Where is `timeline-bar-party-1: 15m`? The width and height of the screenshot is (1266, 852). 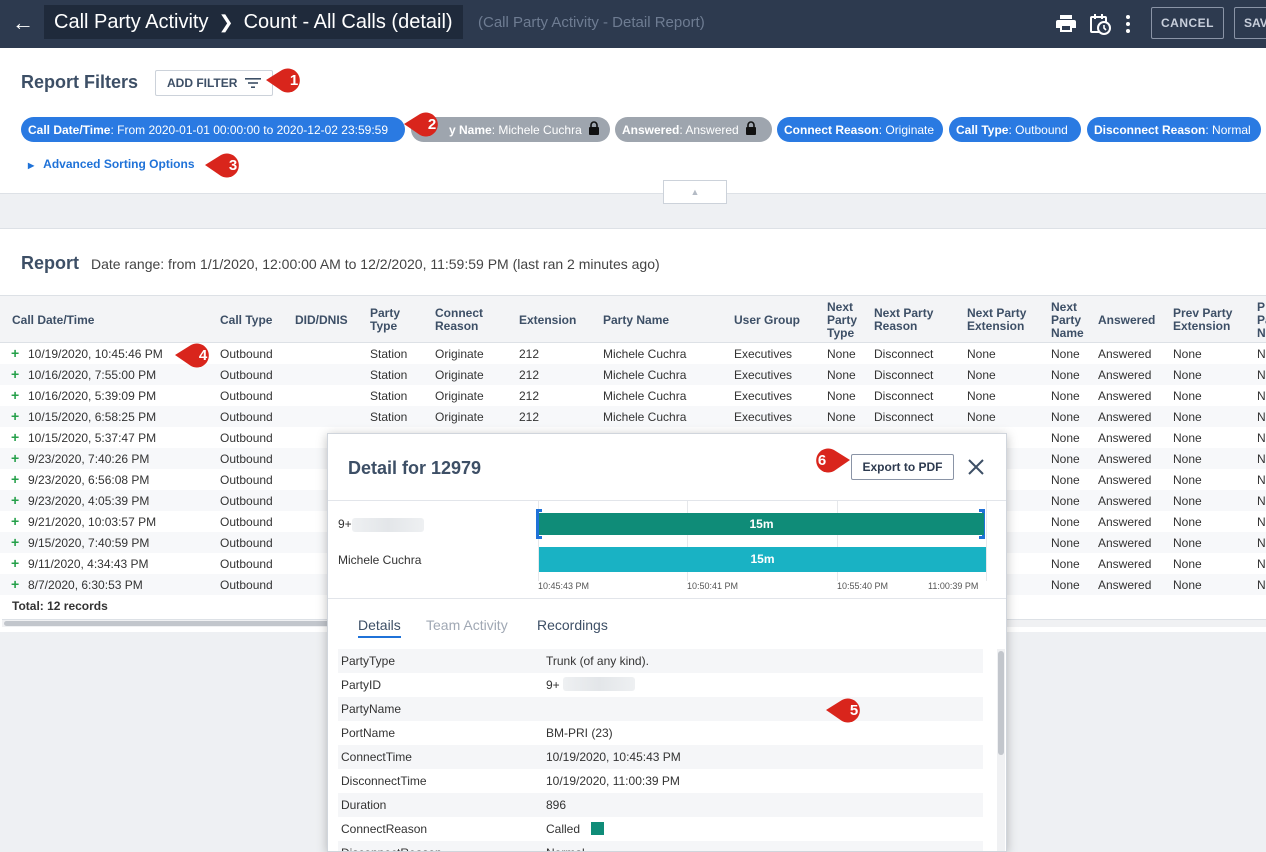 timeline-bar-party-1: 15m is located at coordinates (761, 524).